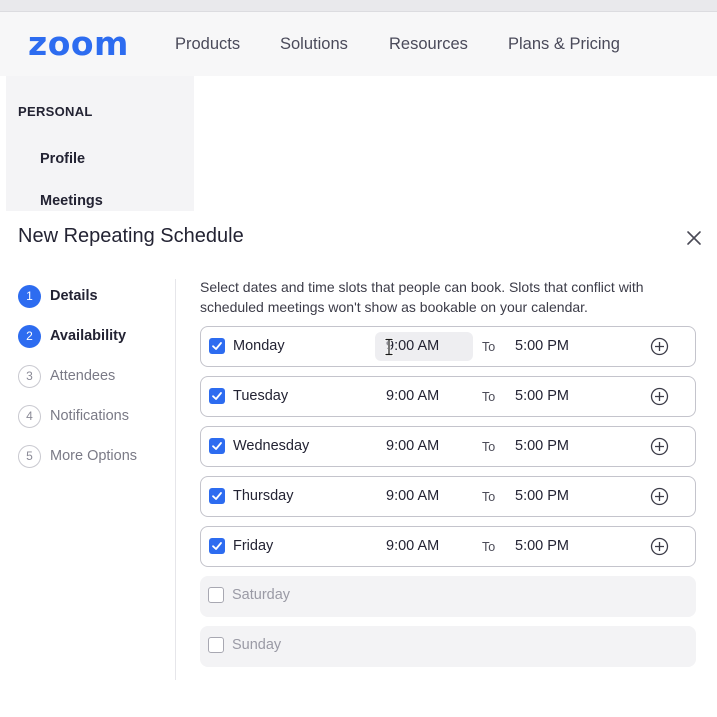 The width and height of the screenshot is (717, 717). Describe the element at coordinates (88, 336) in the screenshot. I see `step-label: Availability` at that location.